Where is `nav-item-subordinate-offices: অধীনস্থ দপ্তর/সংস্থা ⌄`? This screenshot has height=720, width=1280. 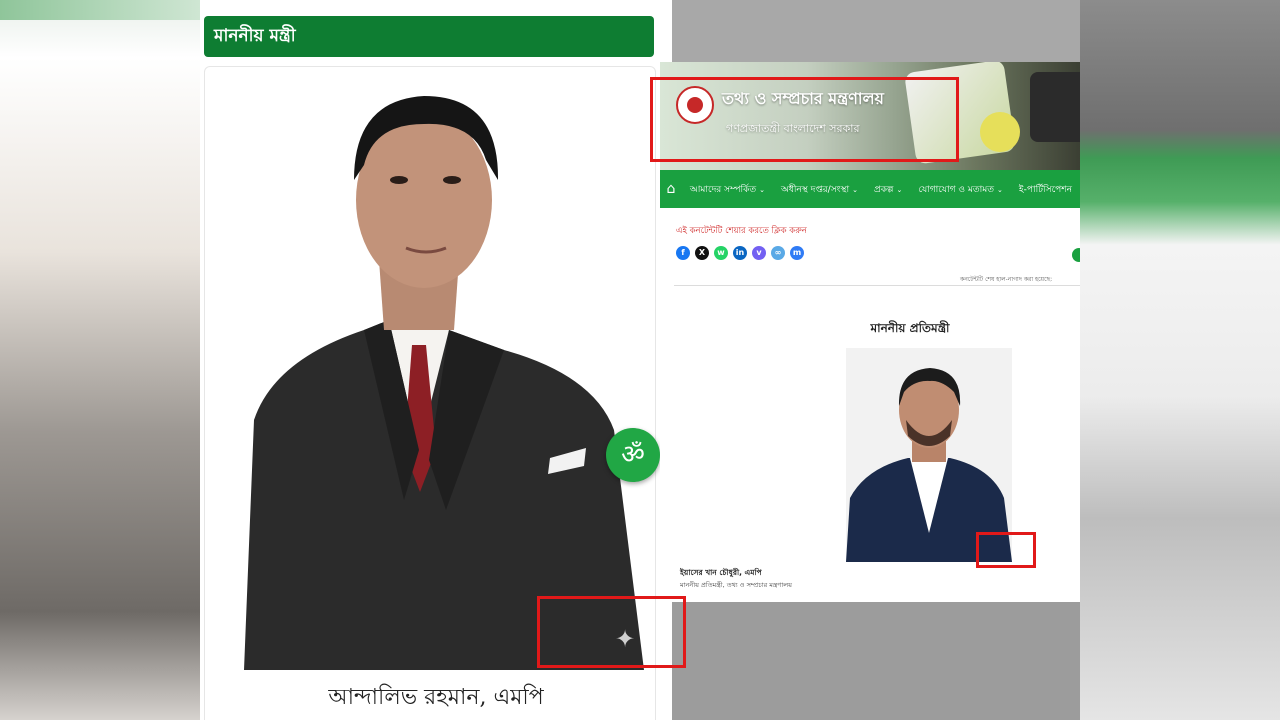
nav-item-subordinate-offices: অধীনস্থ দপ্তর/সংস্থা ⌄ is located at coordinates (819, 189).